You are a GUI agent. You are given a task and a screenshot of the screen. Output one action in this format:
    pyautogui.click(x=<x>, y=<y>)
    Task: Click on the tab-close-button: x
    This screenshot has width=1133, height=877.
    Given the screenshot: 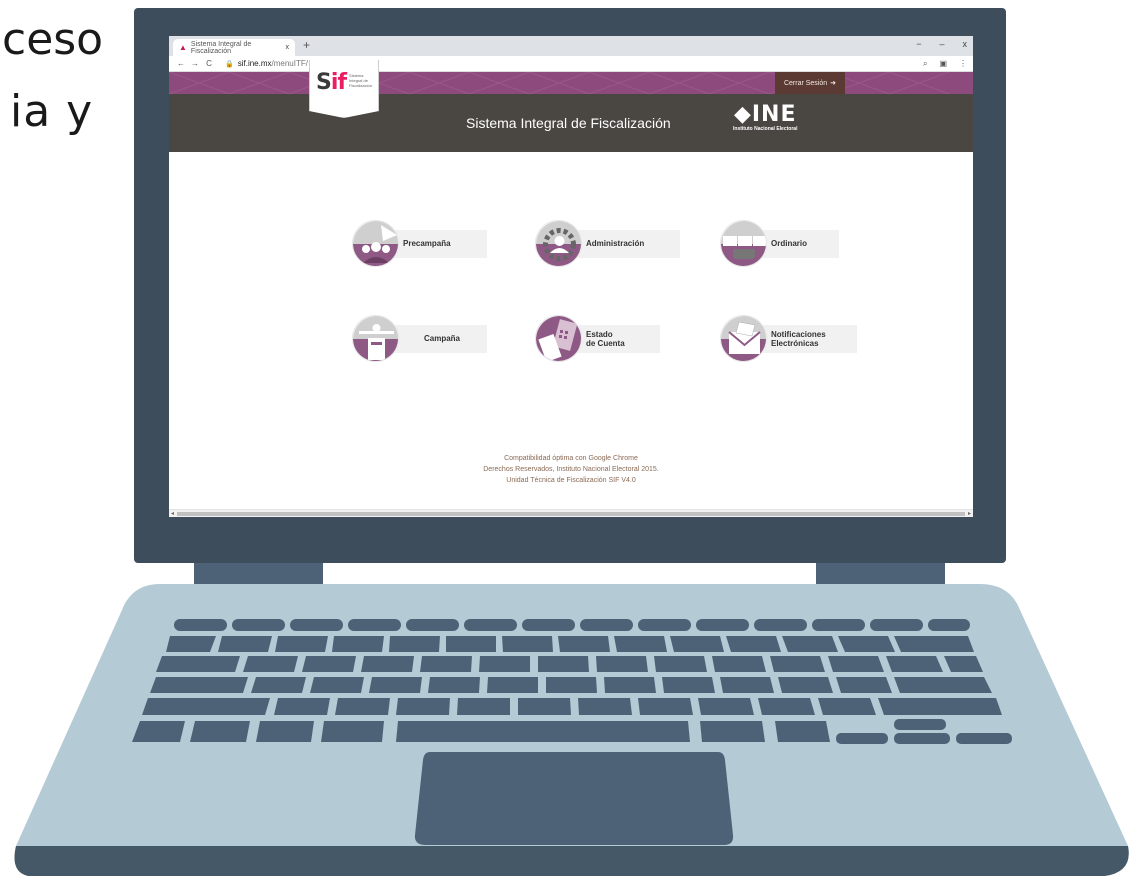 What is the action you would take?
    pyautogui.click(x=288, y=47)
    